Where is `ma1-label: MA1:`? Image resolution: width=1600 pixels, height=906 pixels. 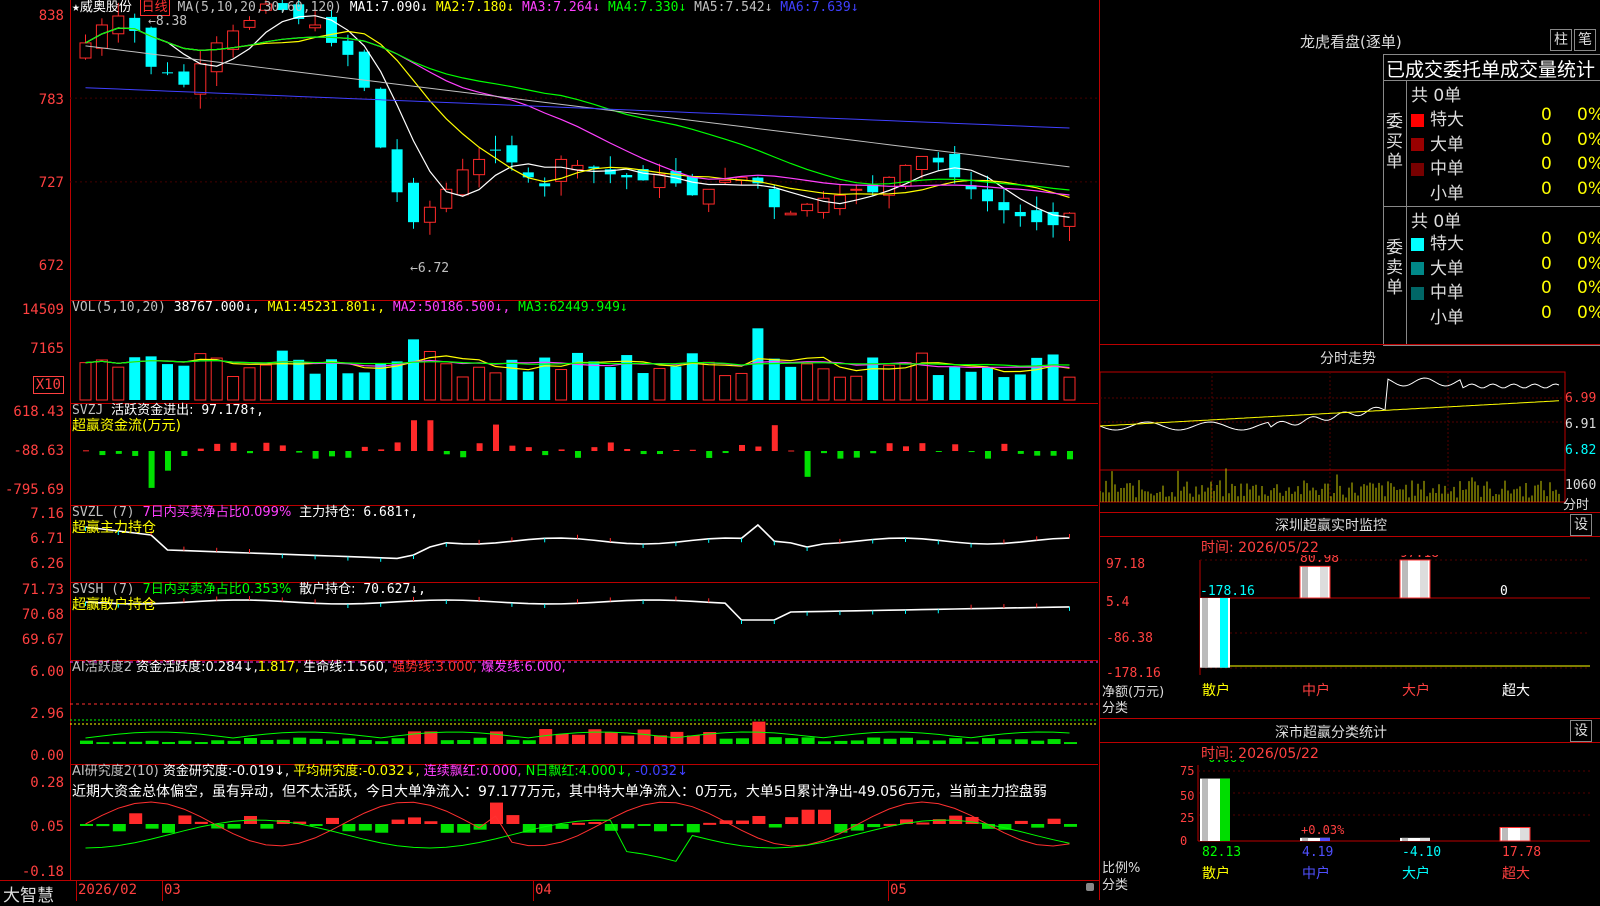 ma1-label: MA1: is located at coordinates (365, 7).